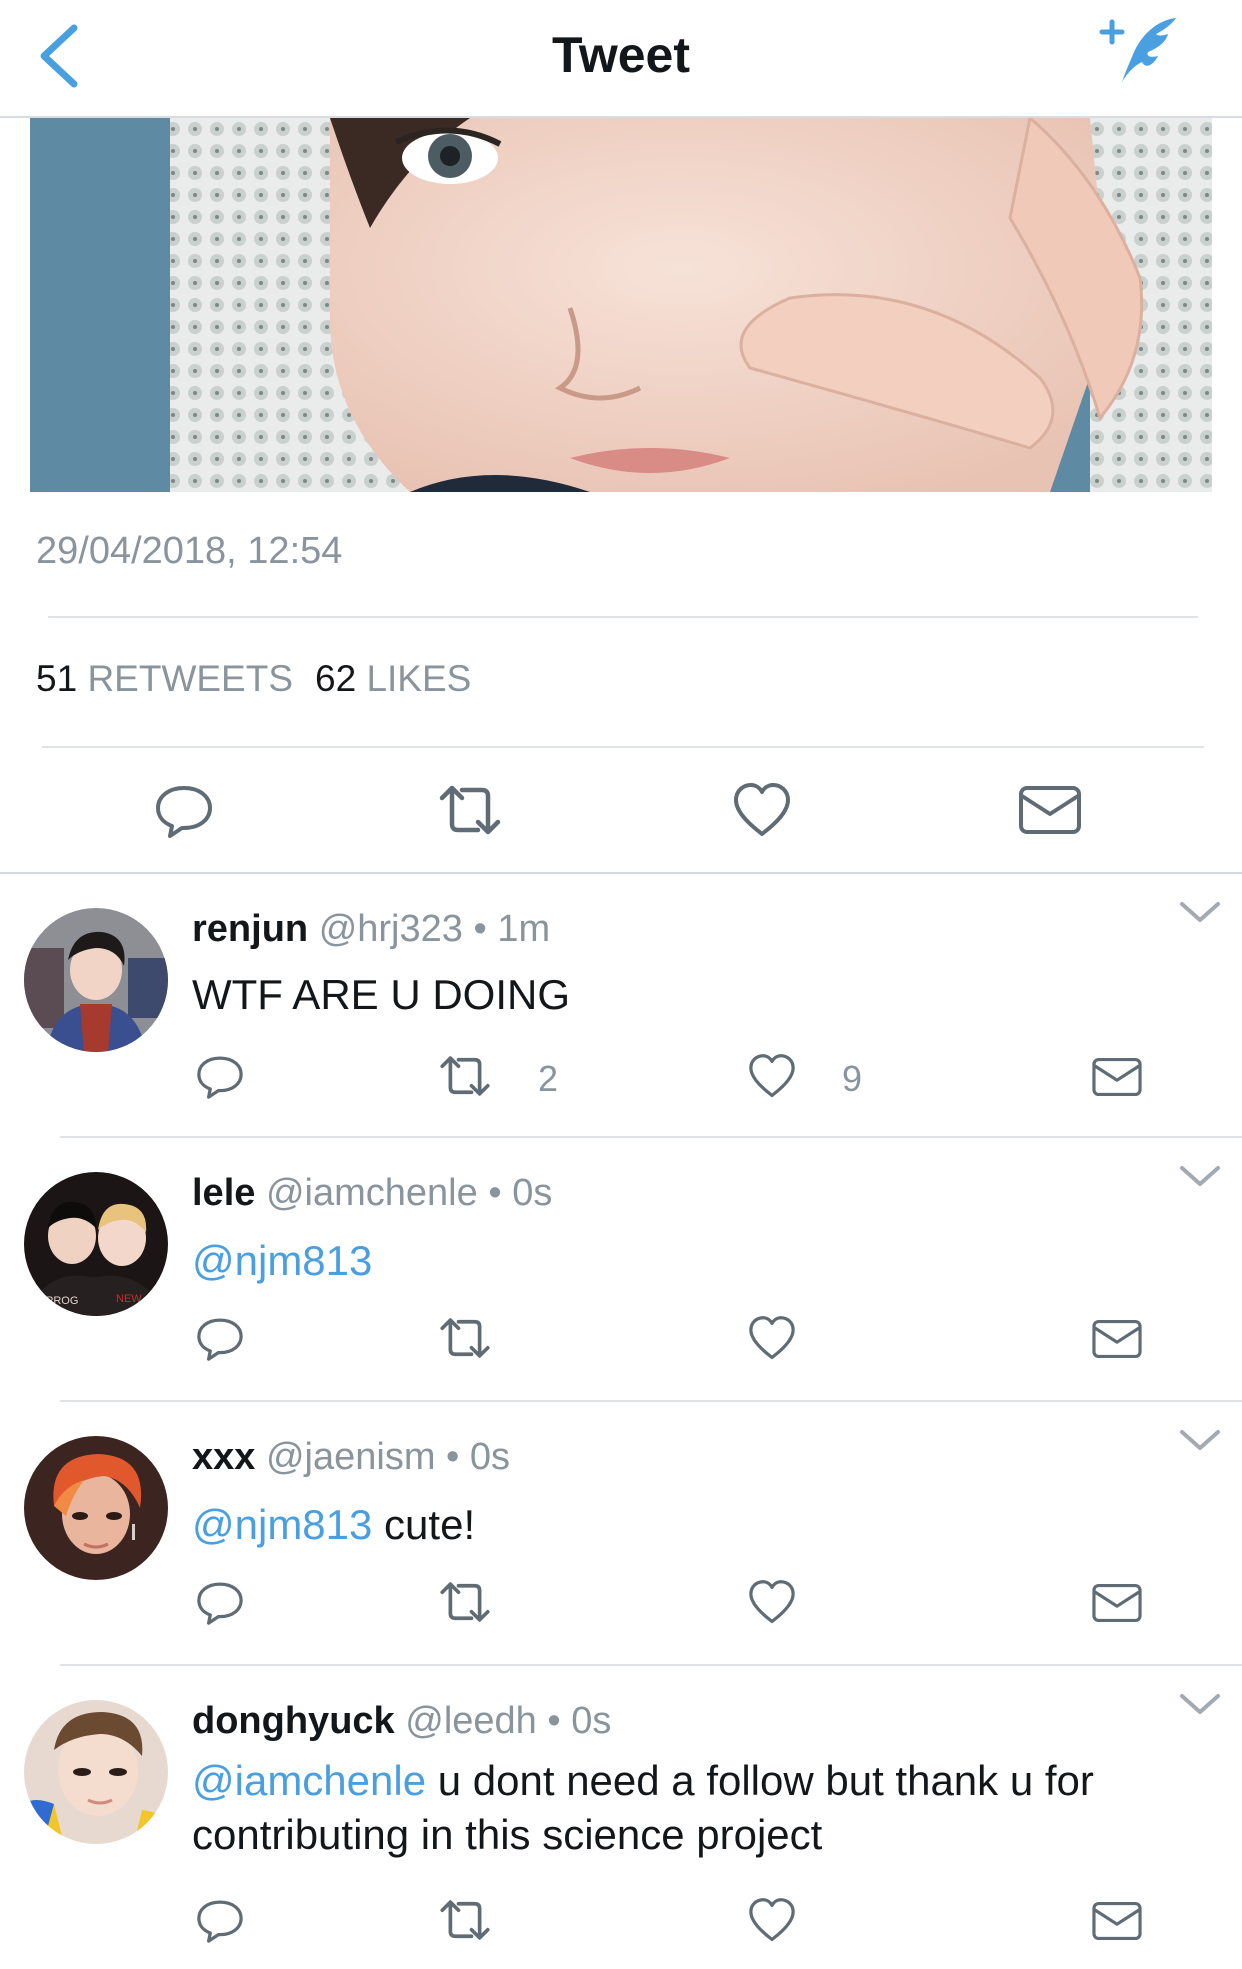 The height and width of the screenshot is (1969, 1242). What do you see at coordinates (223, 1457) in the screenshot?
I see `reply-author-name: xxx` at bounding box center [223, 1457].